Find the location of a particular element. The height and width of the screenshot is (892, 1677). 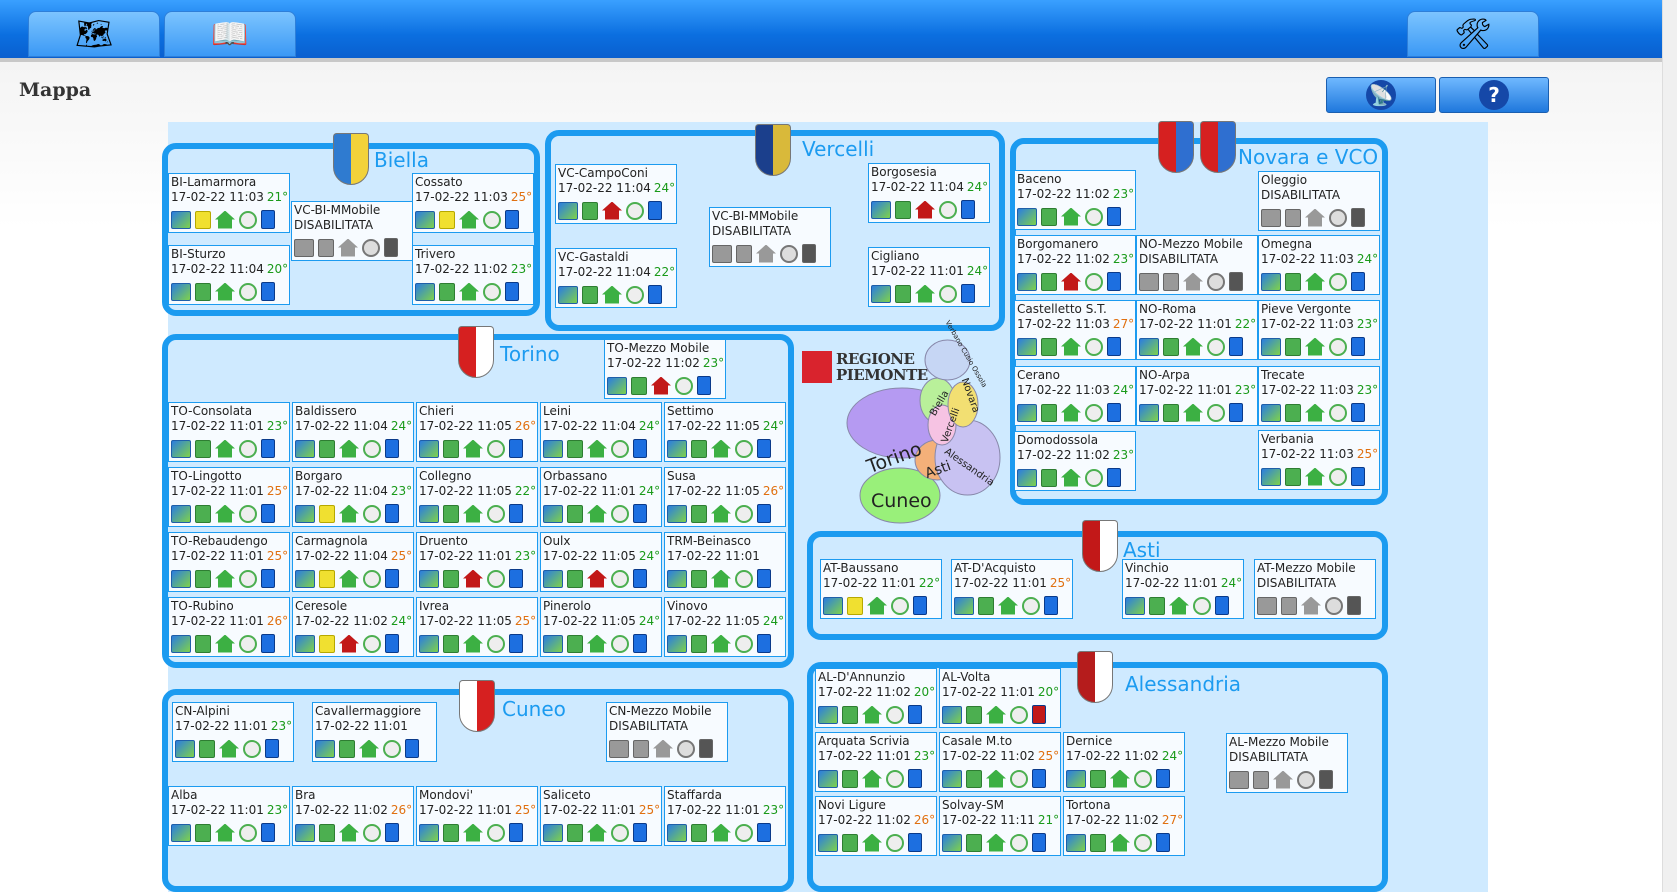

station-card: Leini 17-02-22 11:04 24° is located at coordinates (601, 432).